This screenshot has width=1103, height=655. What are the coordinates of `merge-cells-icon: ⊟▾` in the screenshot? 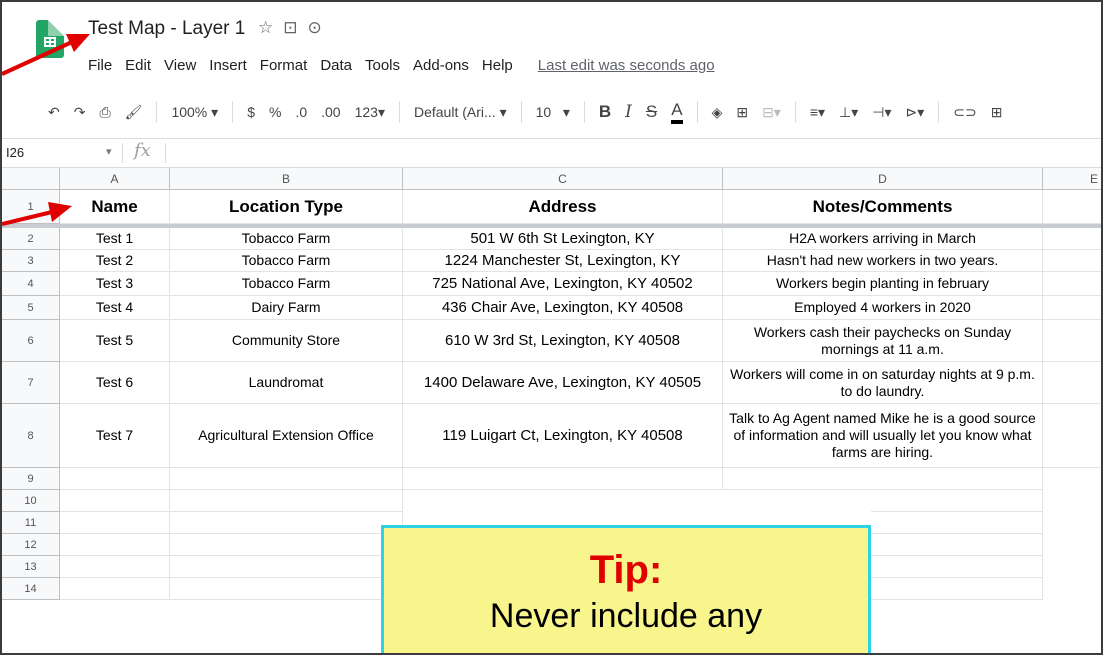 It's located at (771, 112).